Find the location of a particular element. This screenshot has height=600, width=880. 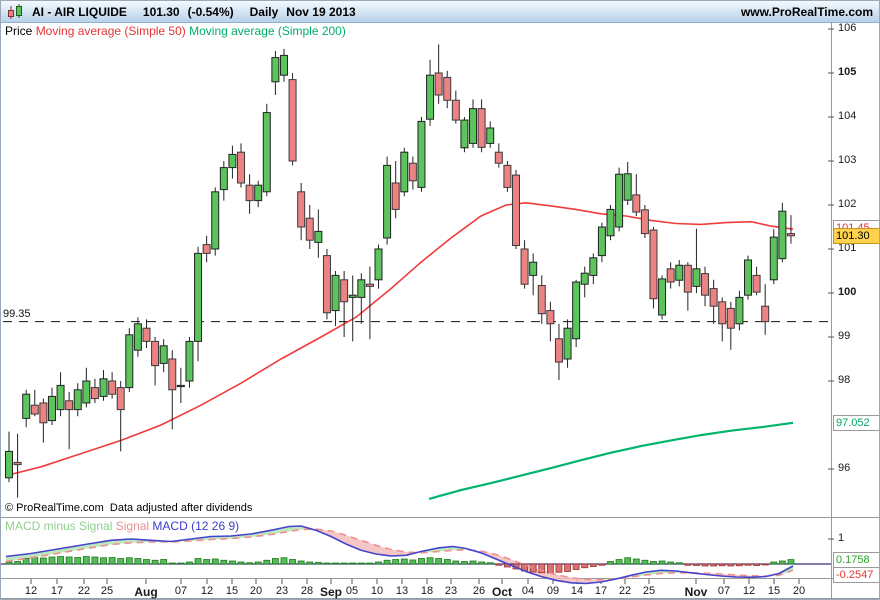

price-axis-label: 98 is located at coordinates (844, 380).